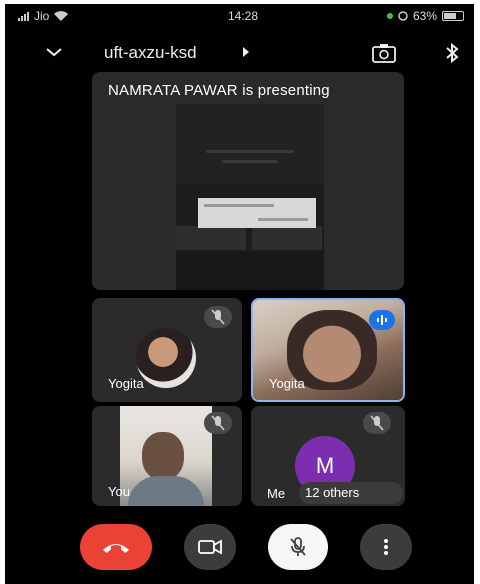  Describe the element at coordinates (382, 320) in the screenshot. I see `speaking-indicator-icon` at that location.